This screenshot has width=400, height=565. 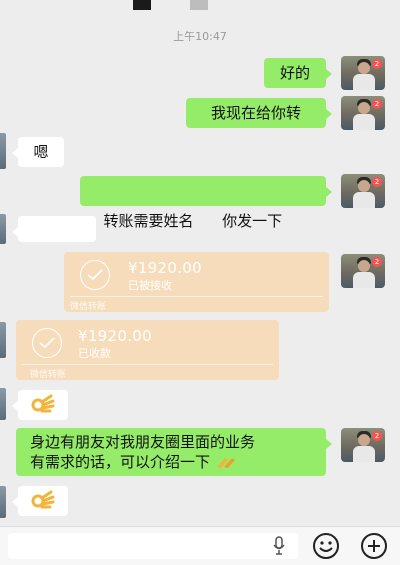 I want to click on plus-icon, so click(x=374, y=546).